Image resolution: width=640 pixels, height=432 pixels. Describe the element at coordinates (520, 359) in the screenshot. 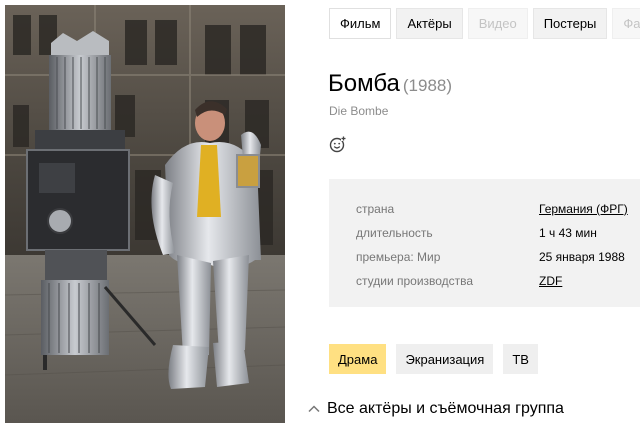

I see `genre-tag-tv: ТВ` at that location.